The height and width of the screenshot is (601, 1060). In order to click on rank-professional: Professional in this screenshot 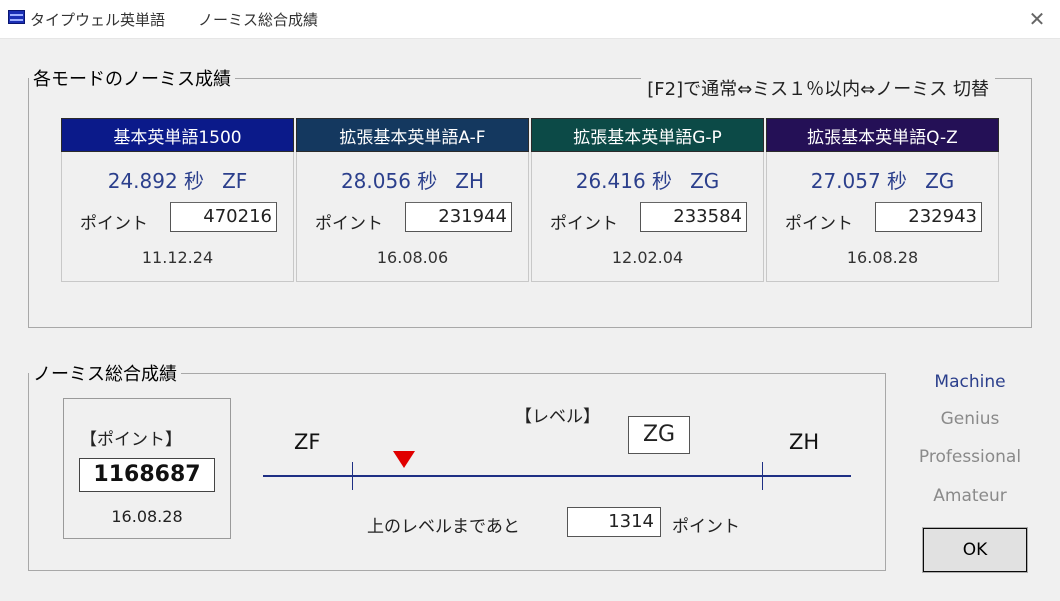, I will do `click(970, 457)`.